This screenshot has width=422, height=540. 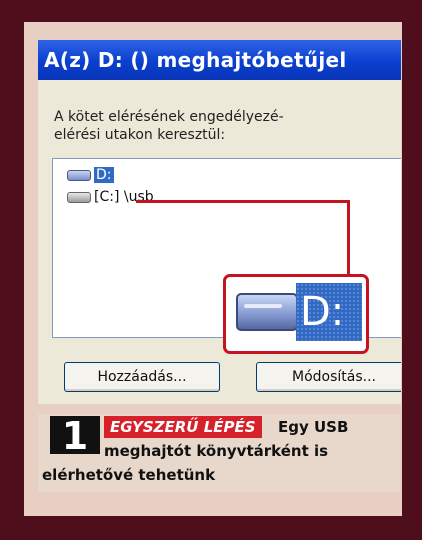 What do you see at coordinates (329, 312) in the screenshot?
I see `zoom-drive-label: D:` at bounding box center [329, 312].